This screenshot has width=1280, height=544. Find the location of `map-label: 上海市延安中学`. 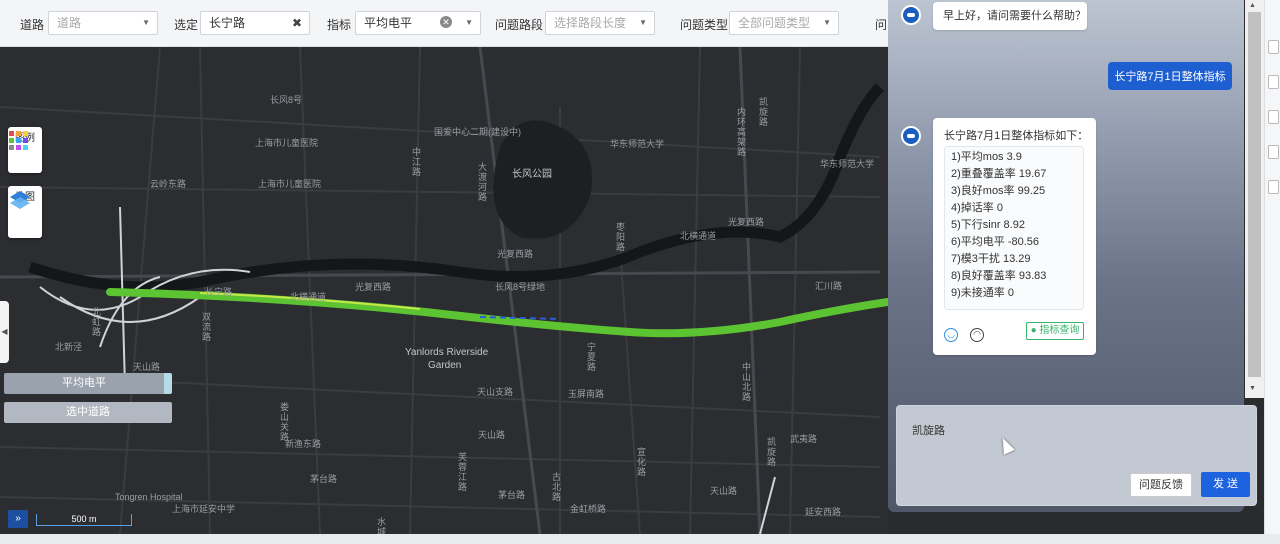

map-label: 上海市延安中学 is located at coordinates (204, 509).